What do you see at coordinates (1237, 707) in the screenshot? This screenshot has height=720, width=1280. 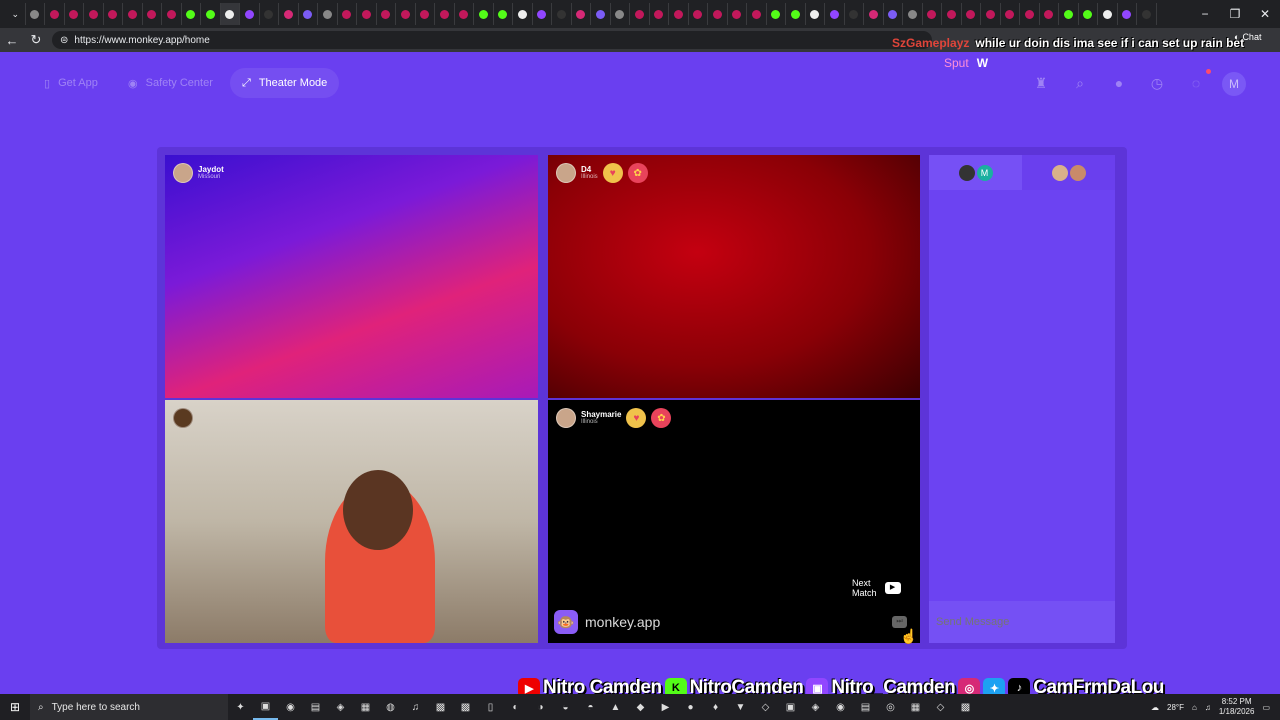 I see `clock: 8:52 PM 1/18/2026` at bounding box center [1237, 707].